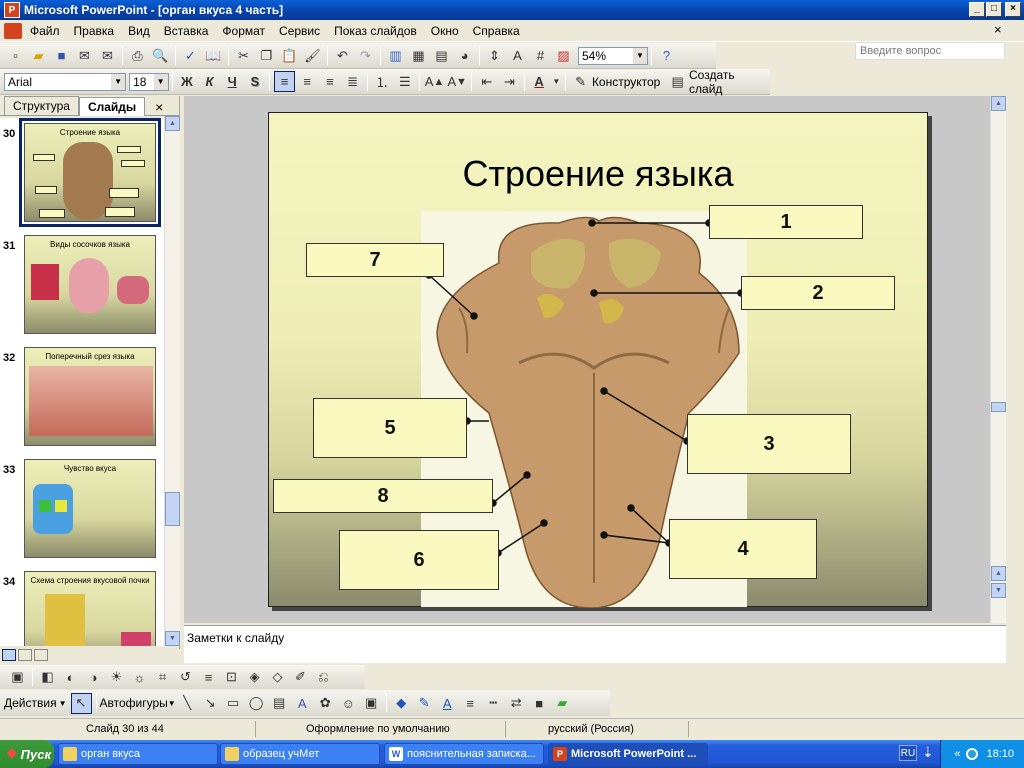 The image size is (1024, 768). Describe the element at coordinates (134, 703) in the screenshot. I see `autoshapes-menu: Автофигуры` at that location.